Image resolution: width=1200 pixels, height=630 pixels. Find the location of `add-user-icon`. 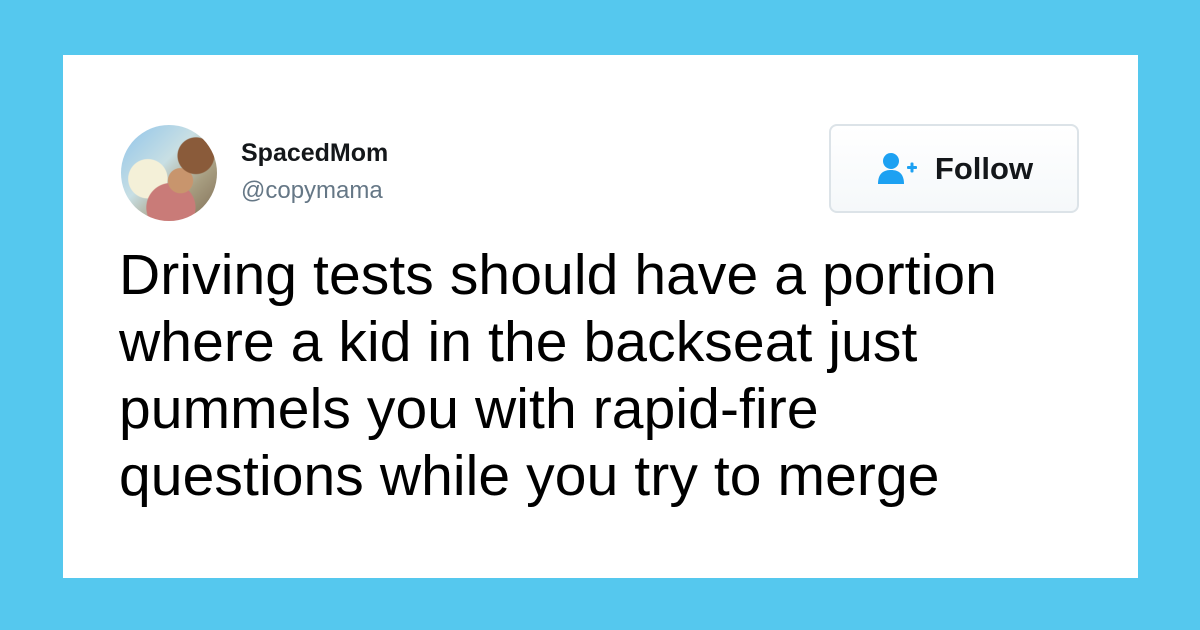

add-user-icon is located at coordinates (897, 168).